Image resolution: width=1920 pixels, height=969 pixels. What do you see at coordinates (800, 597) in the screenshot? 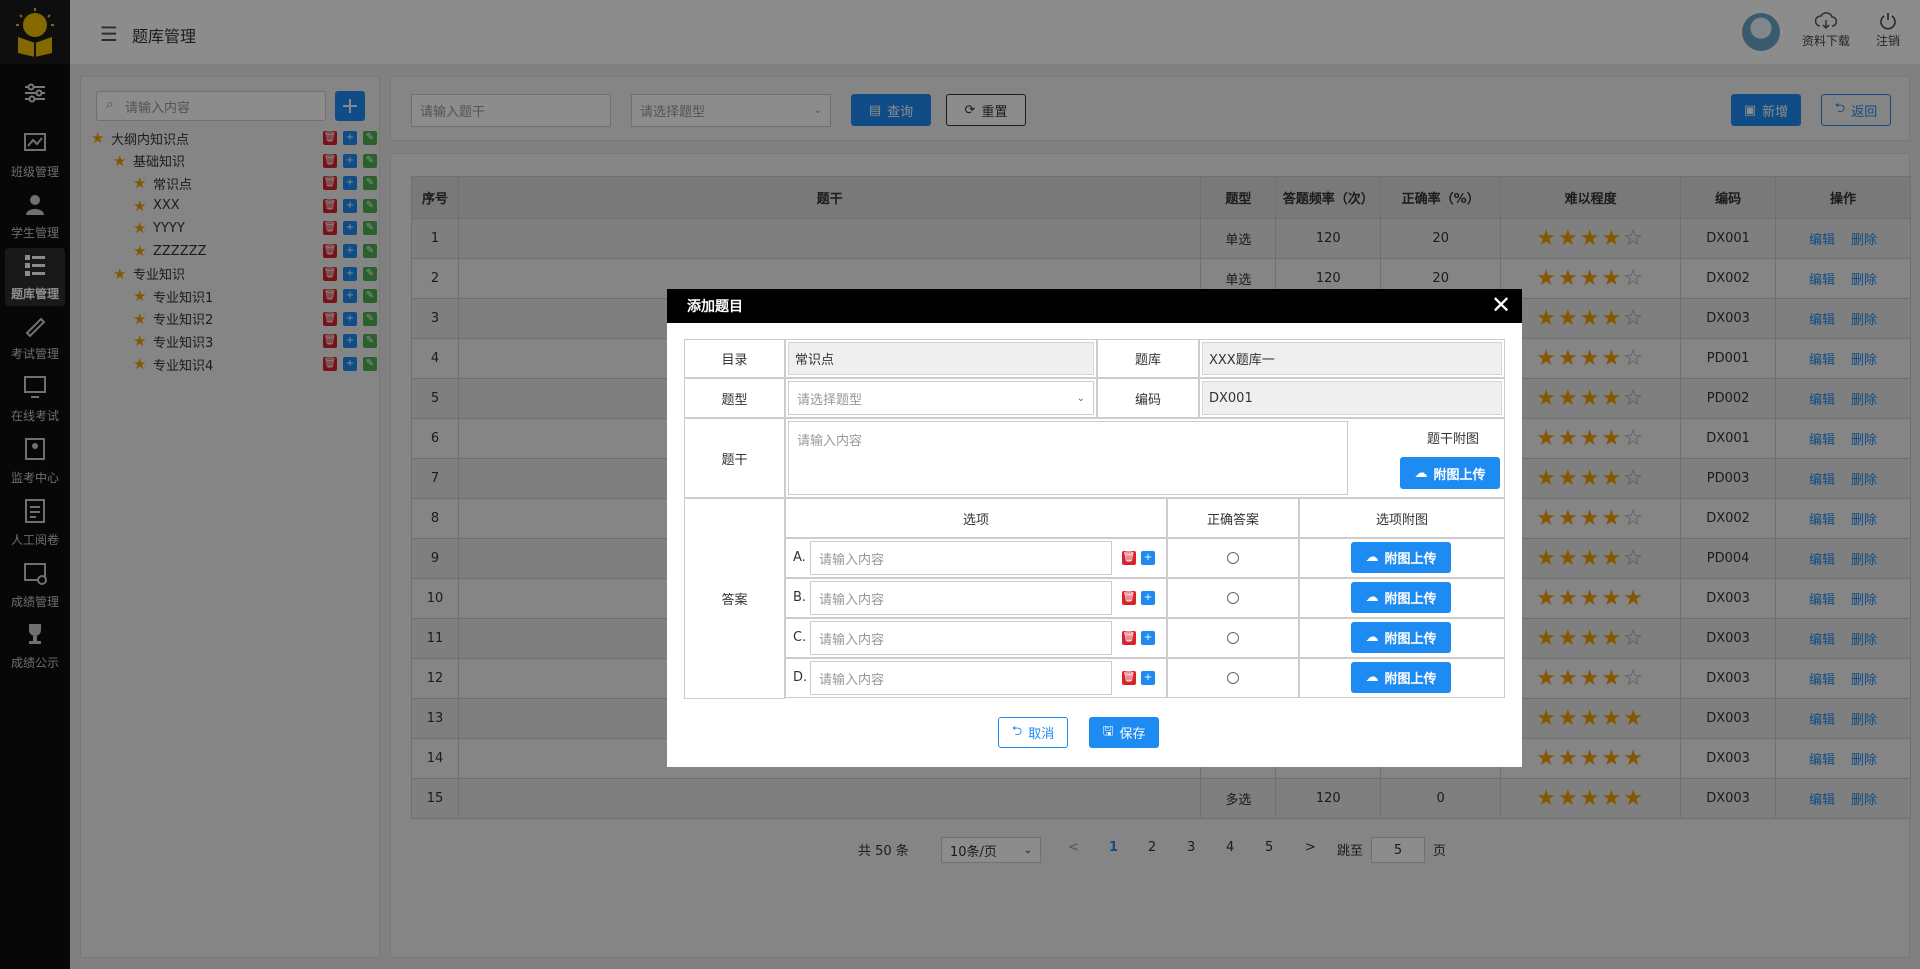
I see `option-letter: B.` at bounding box center [800, 597].